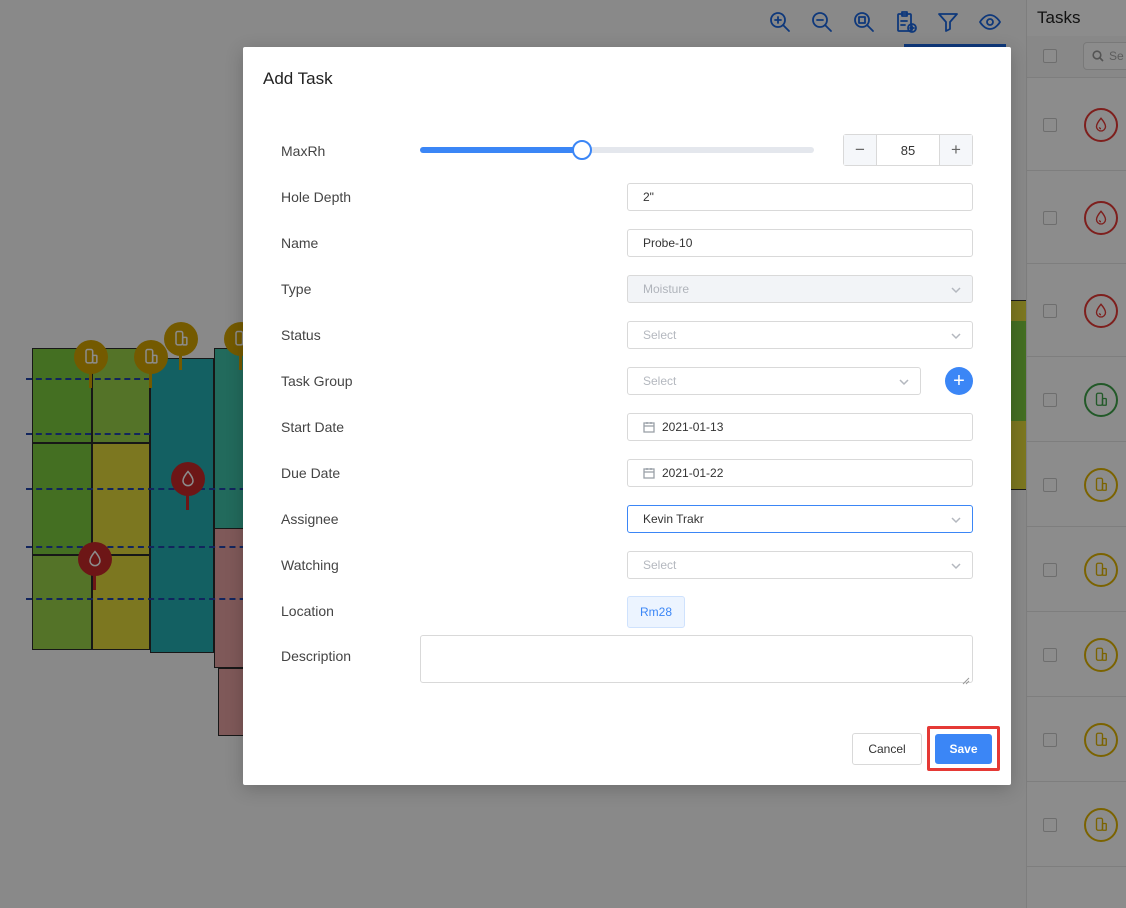 This screenshot has width=1126, height=908. I want to click on assignee-label: Assignee, so click(310, 519).